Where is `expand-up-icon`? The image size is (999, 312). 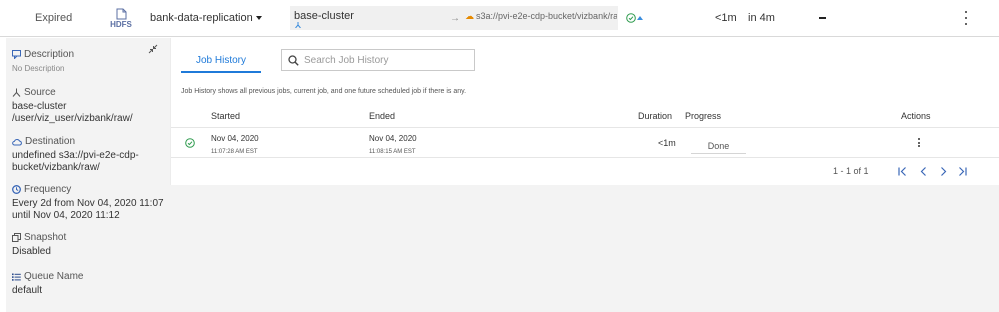
expand-up-icon is located at coordinates (640, 18).